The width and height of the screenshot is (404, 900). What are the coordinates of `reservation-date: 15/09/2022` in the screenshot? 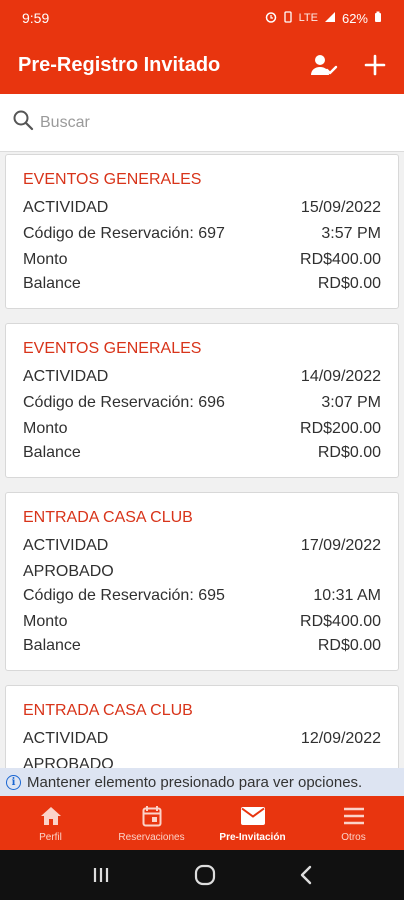 It's located at (340, 207).